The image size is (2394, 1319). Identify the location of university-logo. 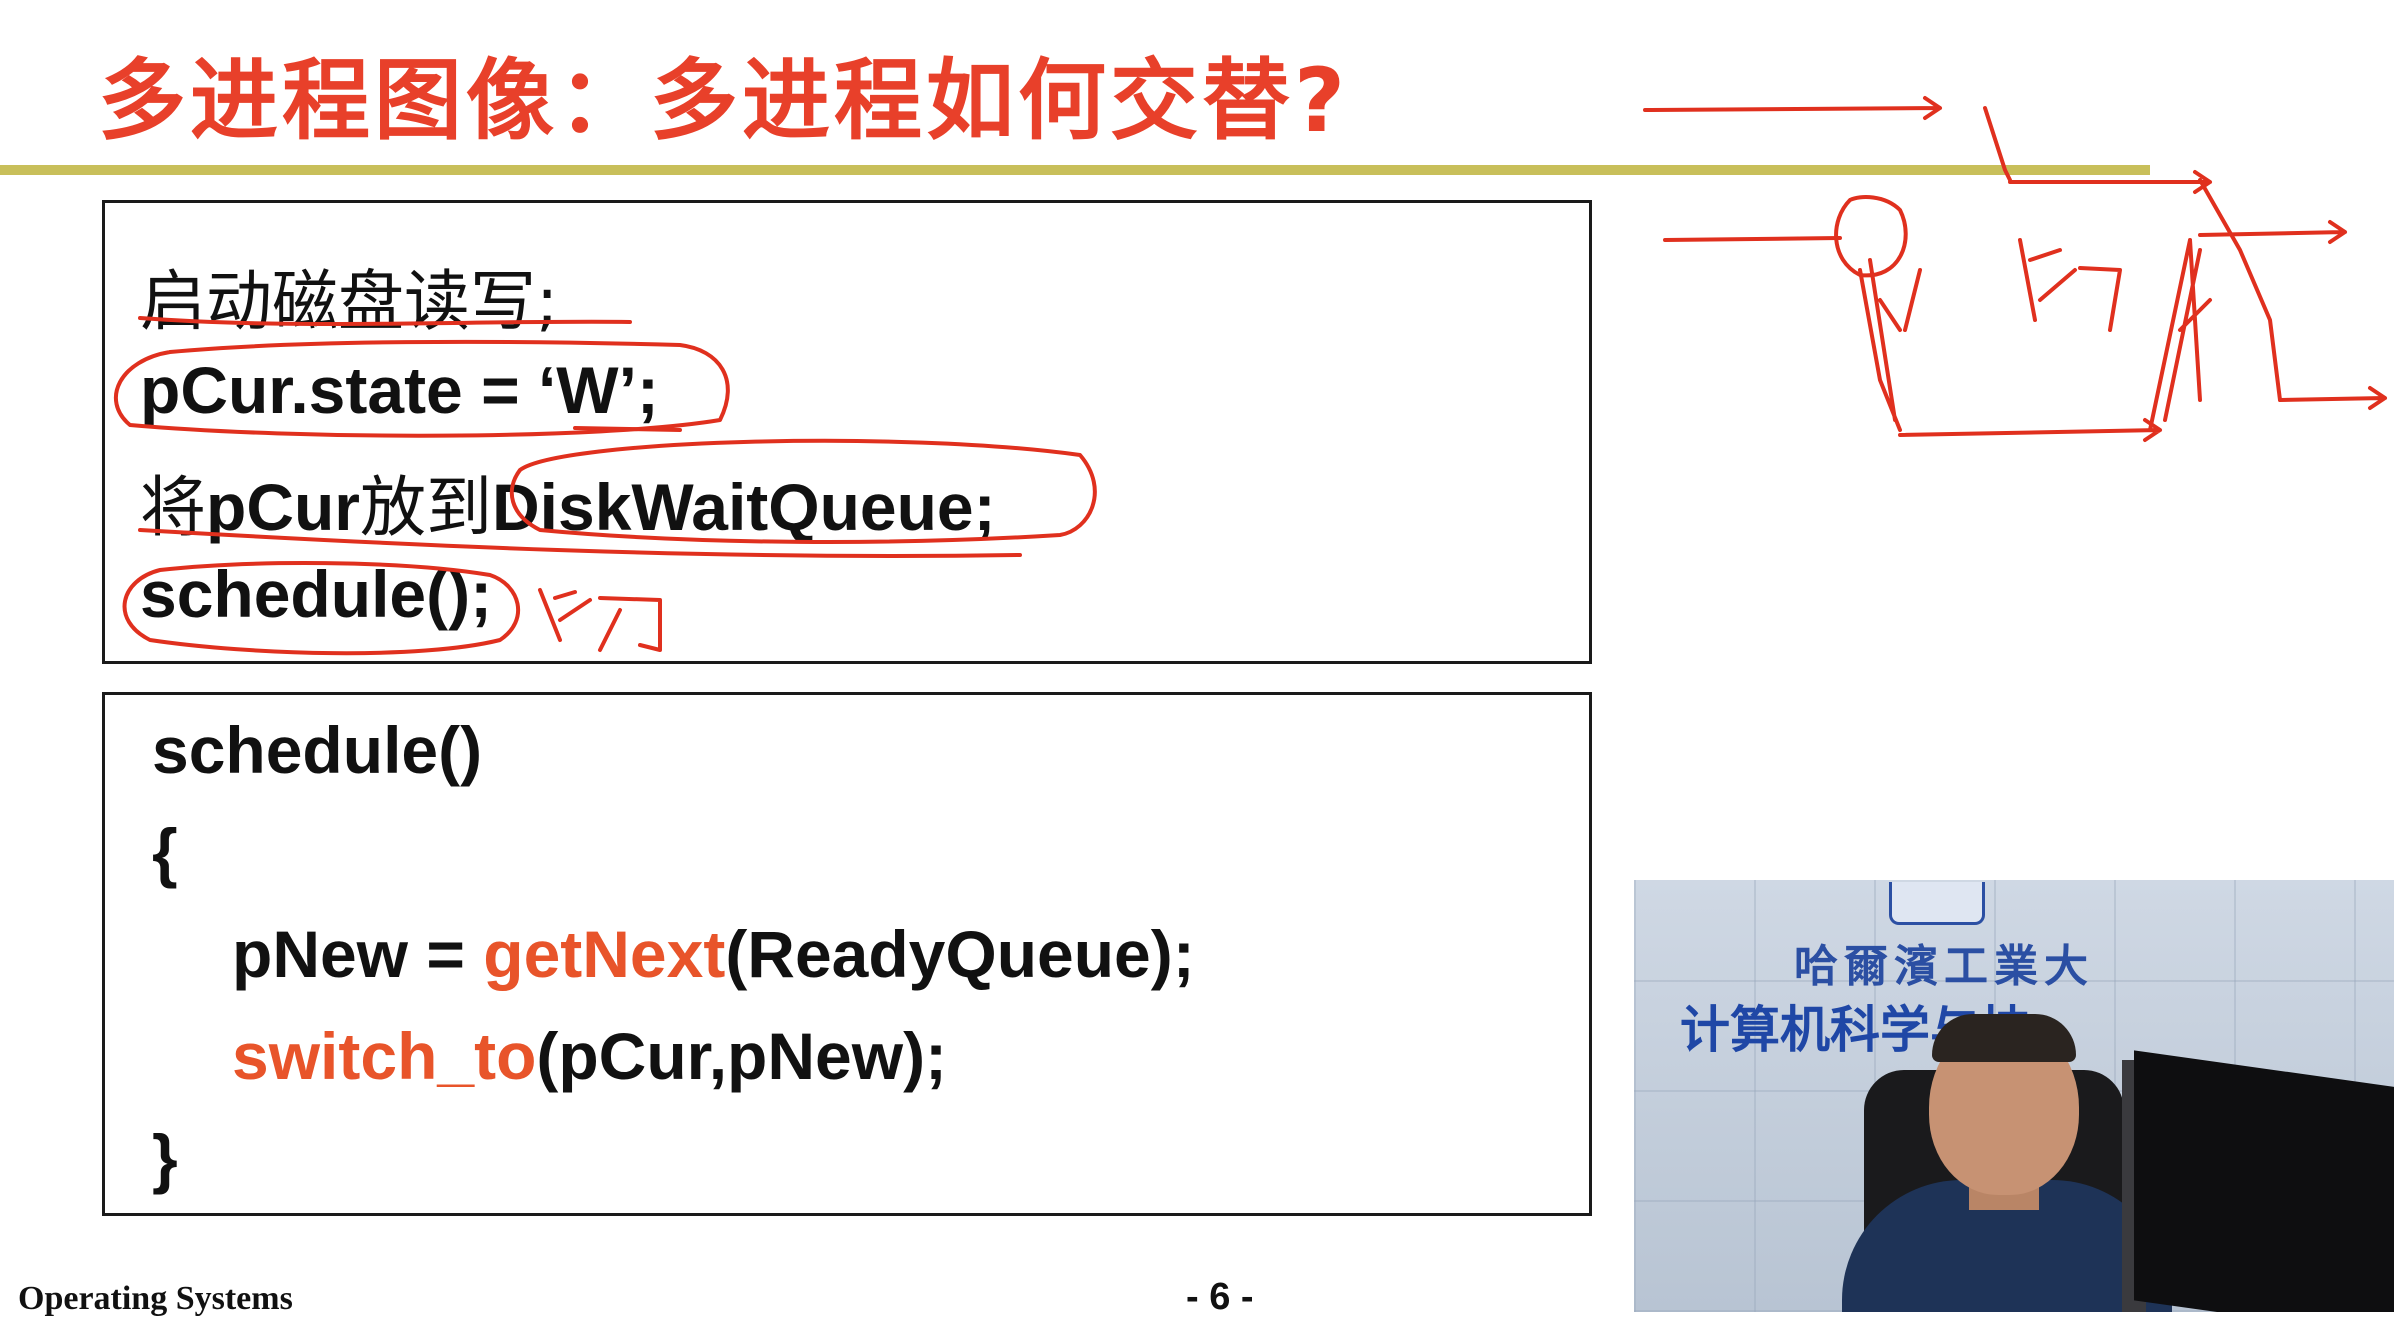
(1937, 903).